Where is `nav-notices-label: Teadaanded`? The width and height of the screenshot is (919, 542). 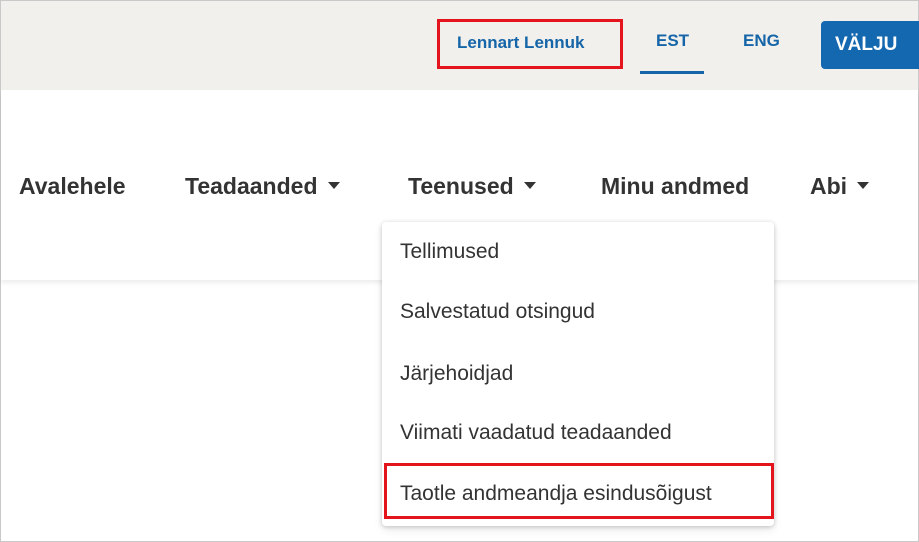
nav-notices-label: Teadaanded is located at coordinates (251, 186).